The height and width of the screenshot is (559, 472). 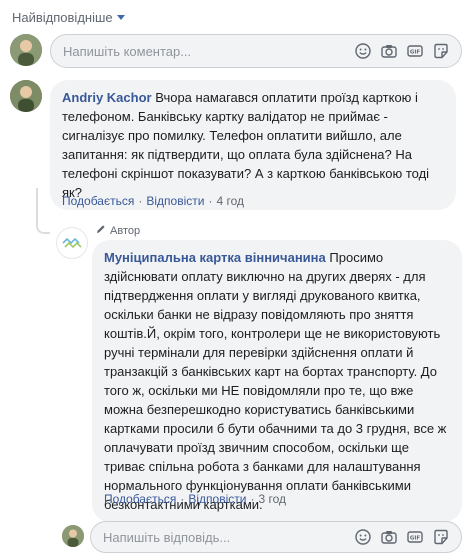 I want to click on current-user-avatar, so click(x=26, y=50).